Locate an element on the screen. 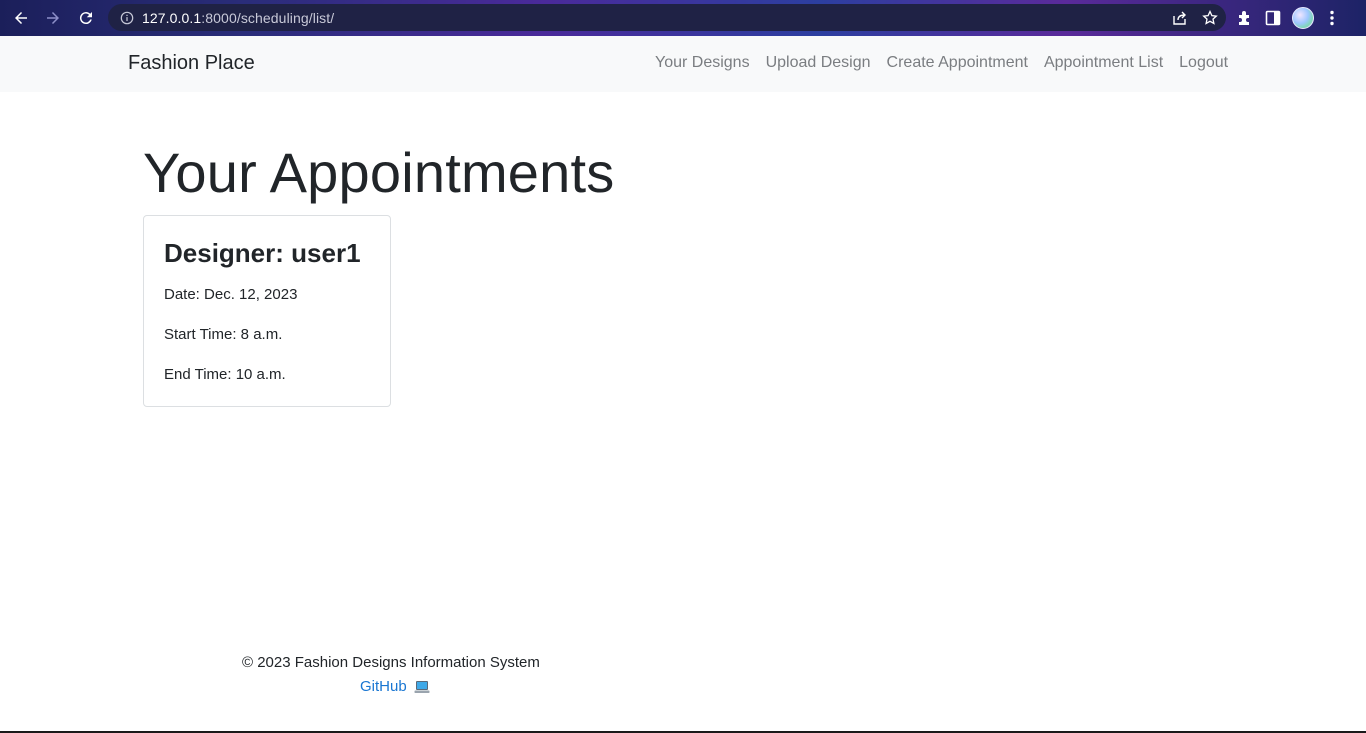  url-text: 127.0.0.1:8000/scheduling/list/ is located at coordinates (238, 18).